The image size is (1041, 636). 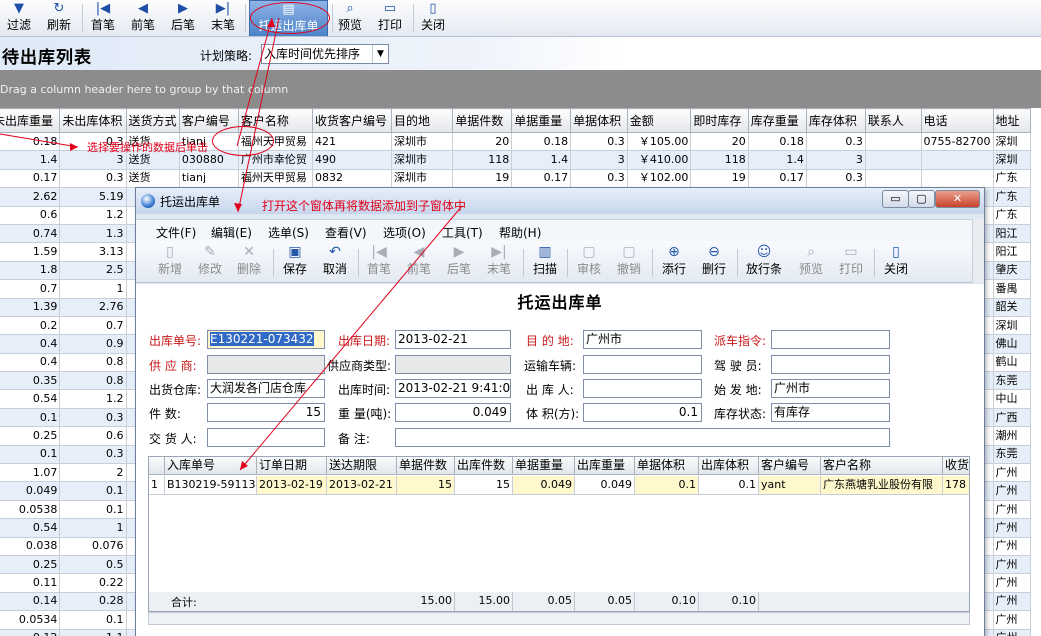 I want to click on win-prev-record-button: ◀ 前笔, so click(x=419, y=260).